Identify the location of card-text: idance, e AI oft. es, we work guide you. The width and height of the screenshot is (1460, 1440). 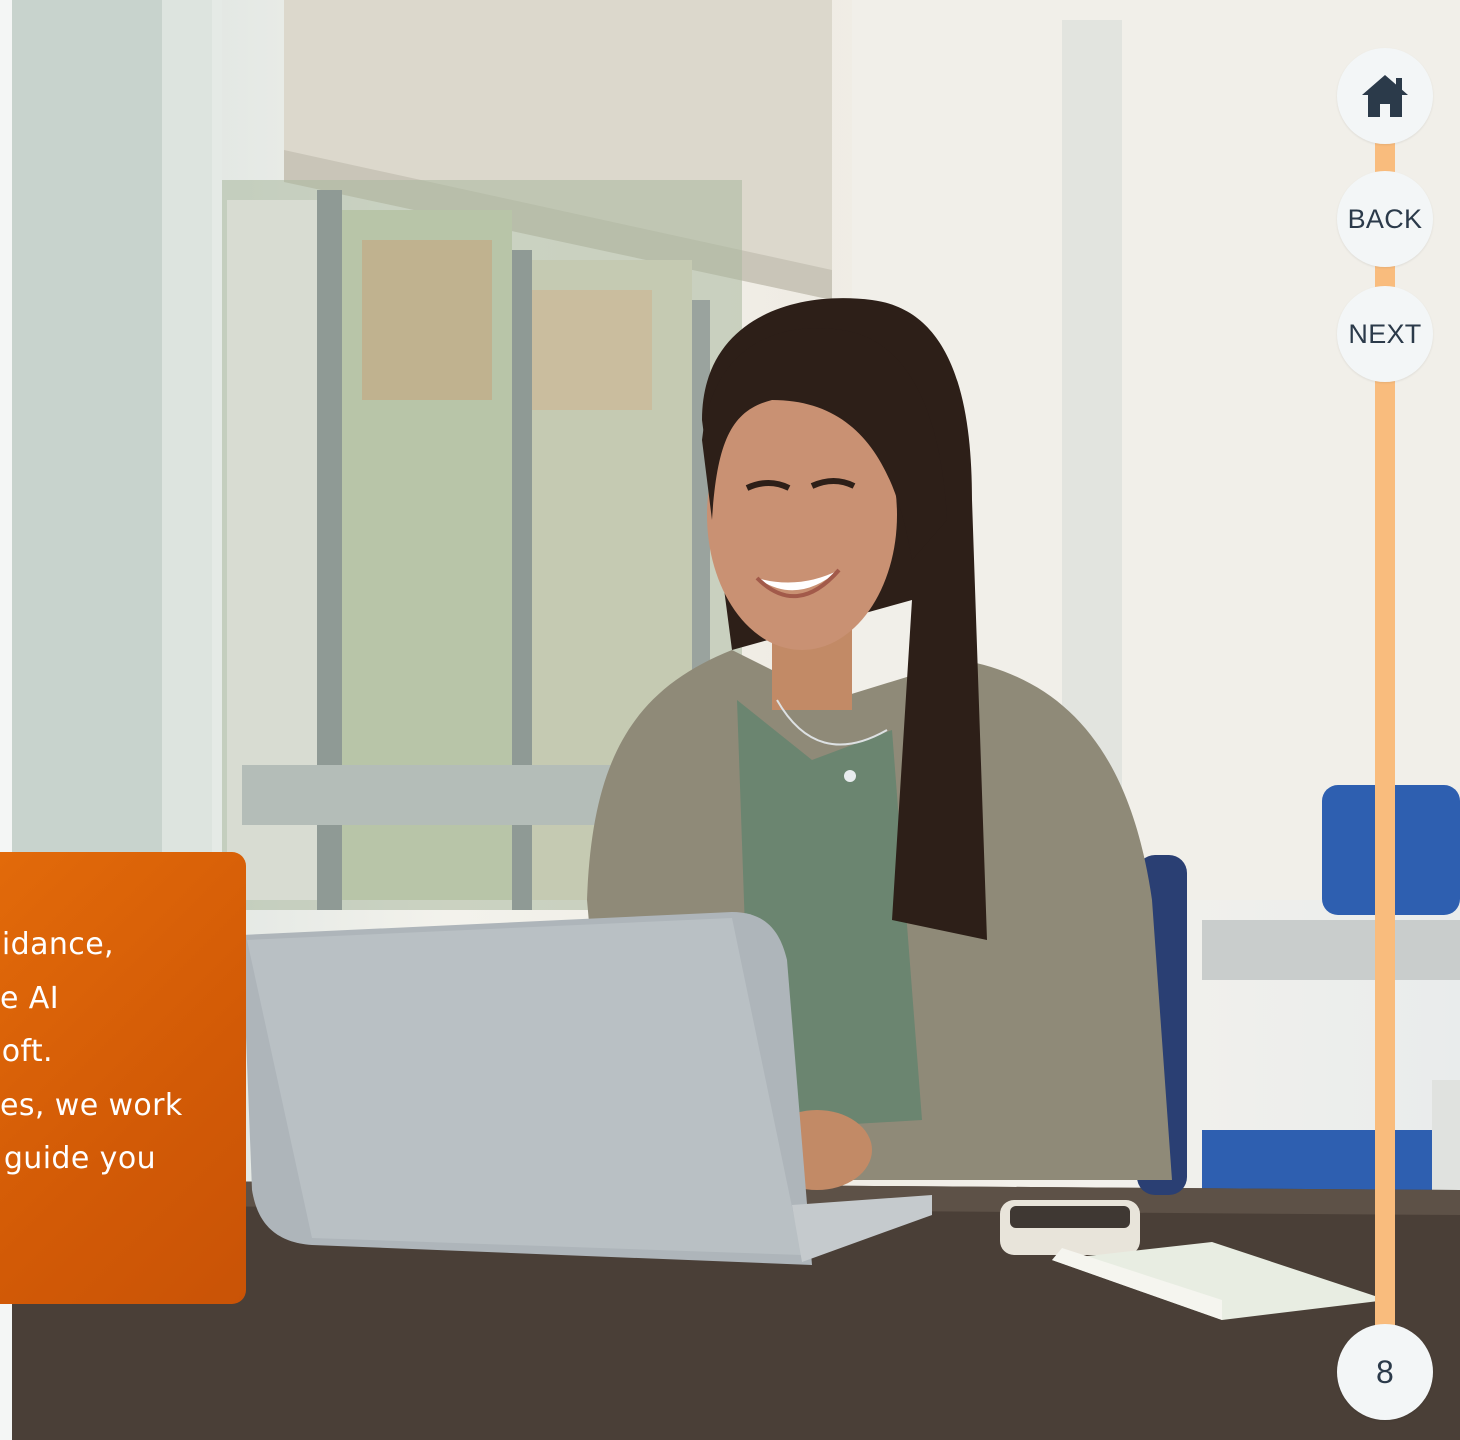
(123, 1052).